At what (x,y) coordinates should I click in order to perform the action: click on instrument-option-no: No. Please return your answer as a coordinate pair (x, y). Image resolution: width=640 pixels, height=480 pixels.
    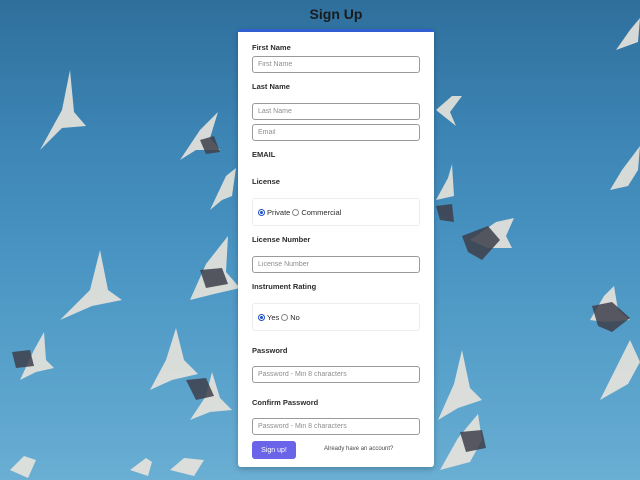
    Looking at the image, I should click on (290, 317).